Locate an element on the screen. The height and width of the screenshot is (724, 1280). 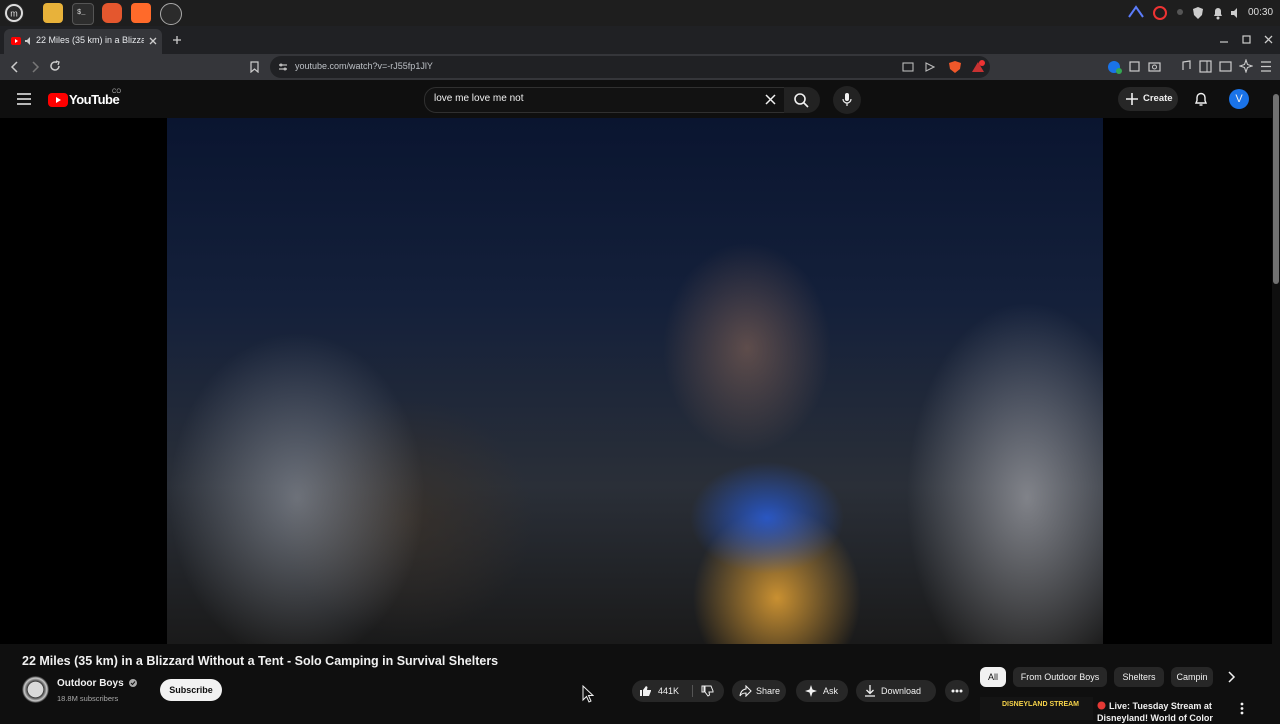
more-horizontal-icon is located at coordinates (957, 691).